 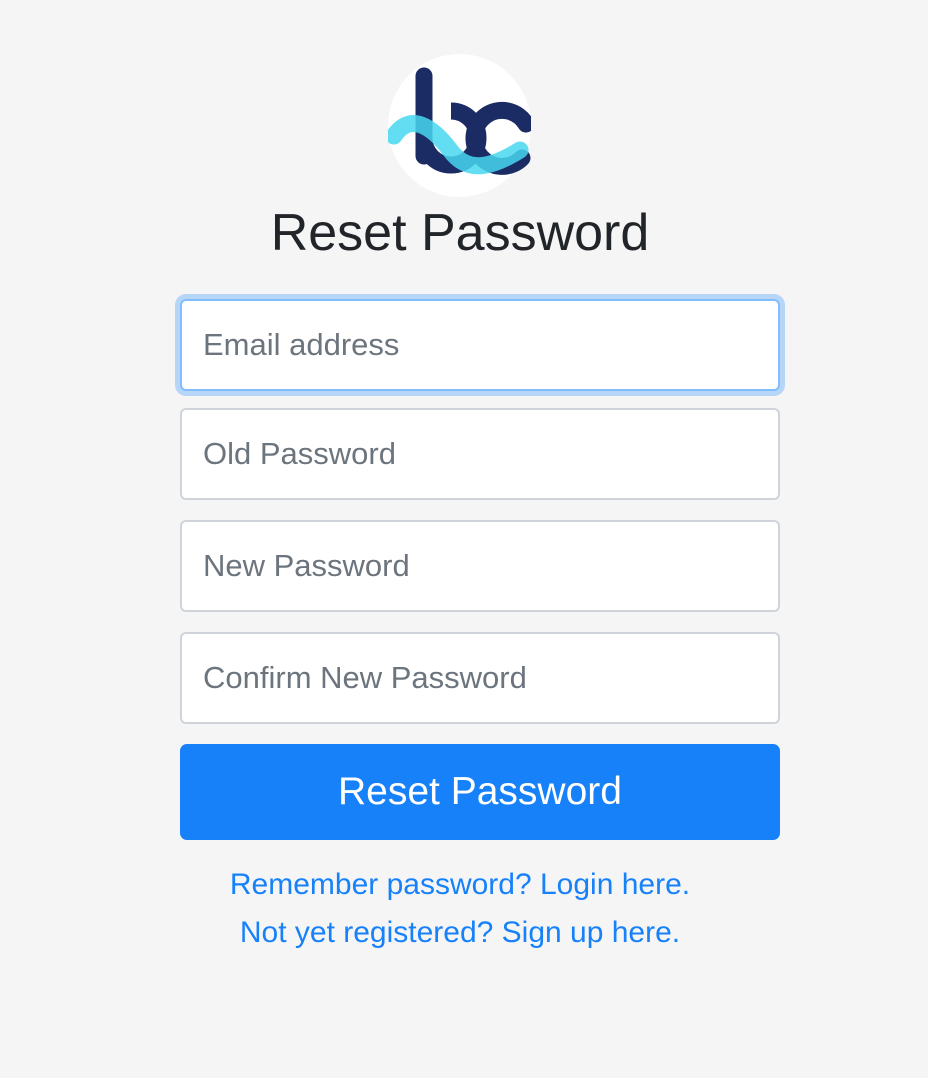 What do you see at coordinates (480, 454) in the screenshot?
I see `old-password-field` at bounding box center [480, 454].